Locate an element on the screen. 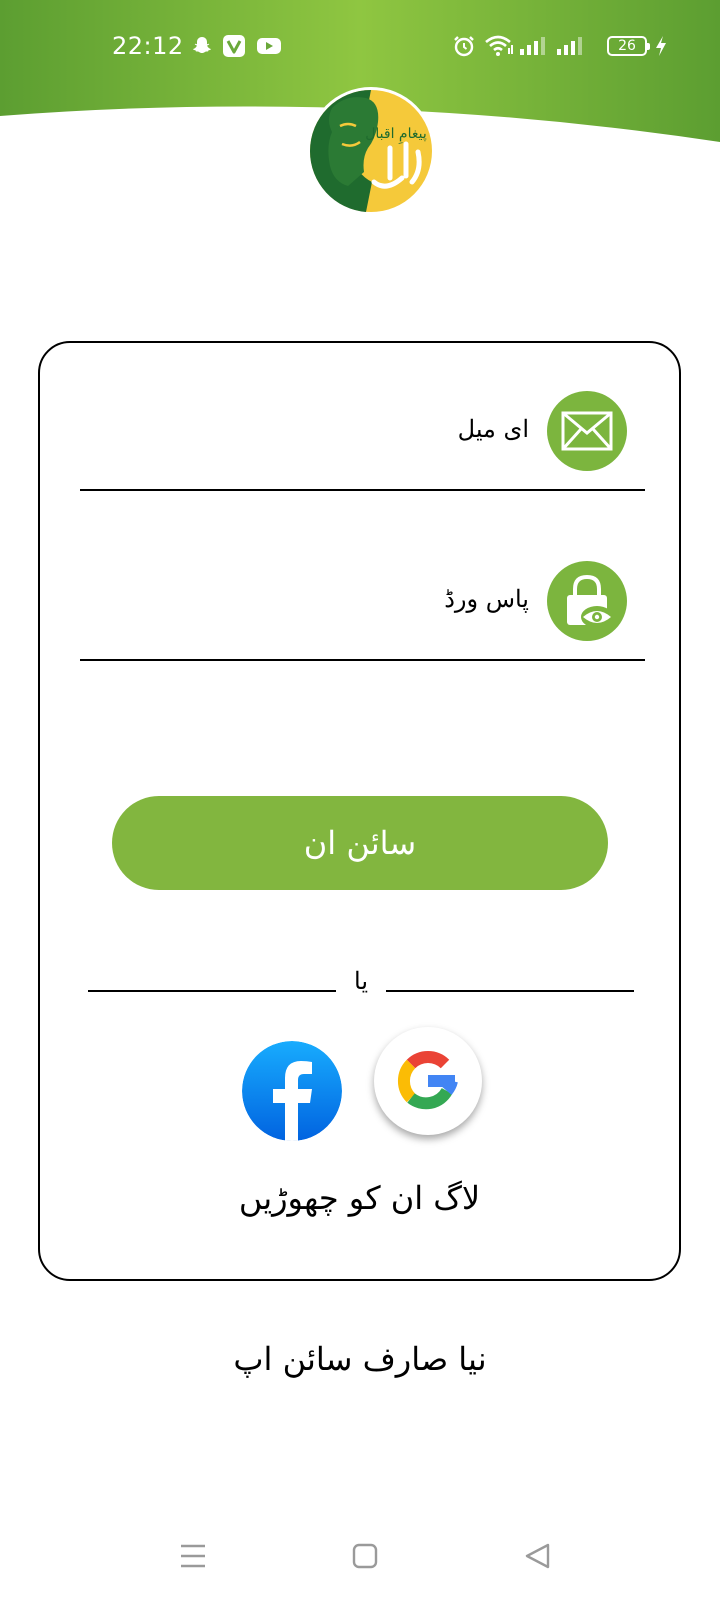  or-divider-text: یا is located at coordinates (361, 981).